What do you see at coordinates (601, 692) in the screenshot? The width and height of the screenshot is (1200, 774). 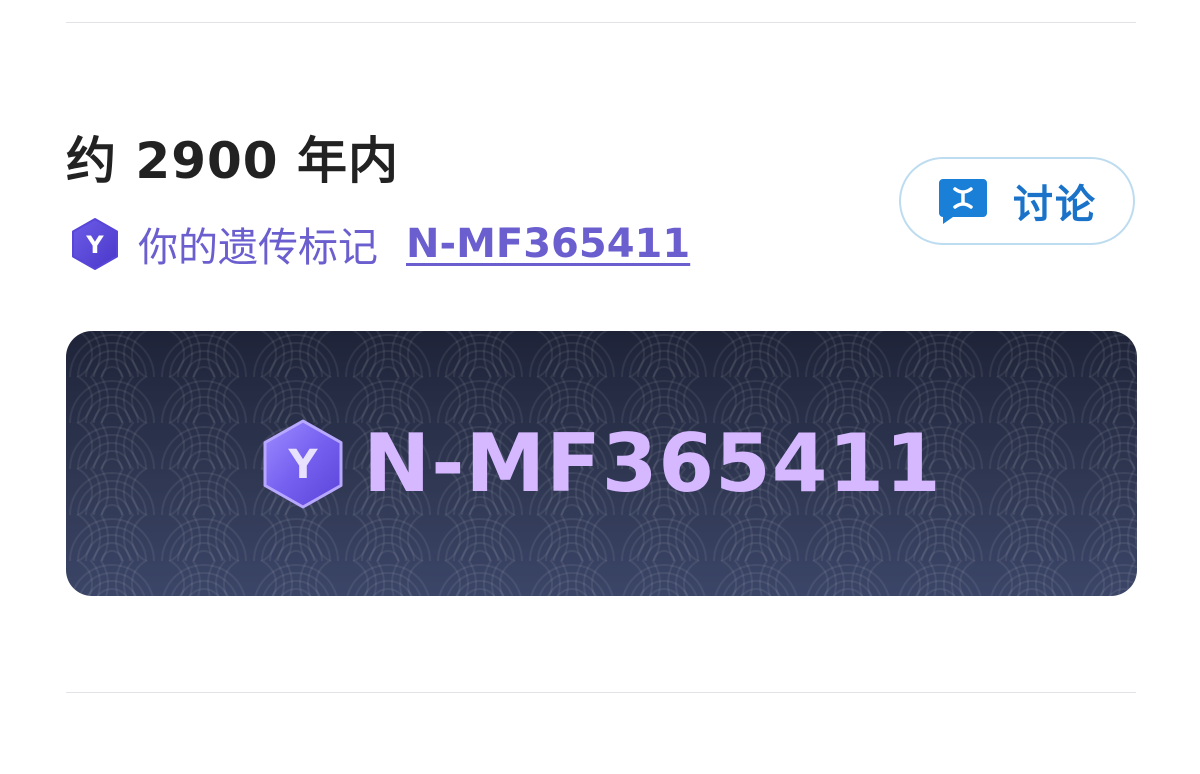 I see `bottom-divider` at bounding box center [601, 692].